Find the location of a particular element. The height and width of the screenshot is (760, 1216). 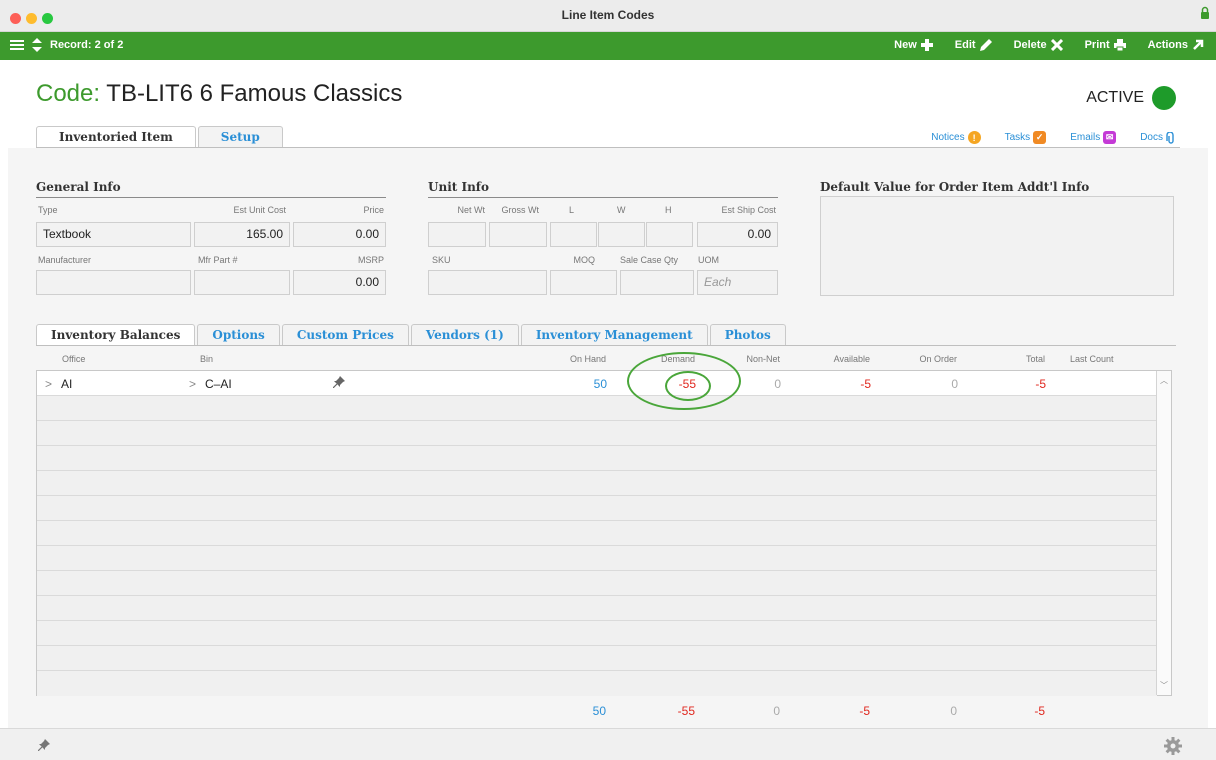

scroll-down-icon: ﹀ is located at coordinates (1164, 685).